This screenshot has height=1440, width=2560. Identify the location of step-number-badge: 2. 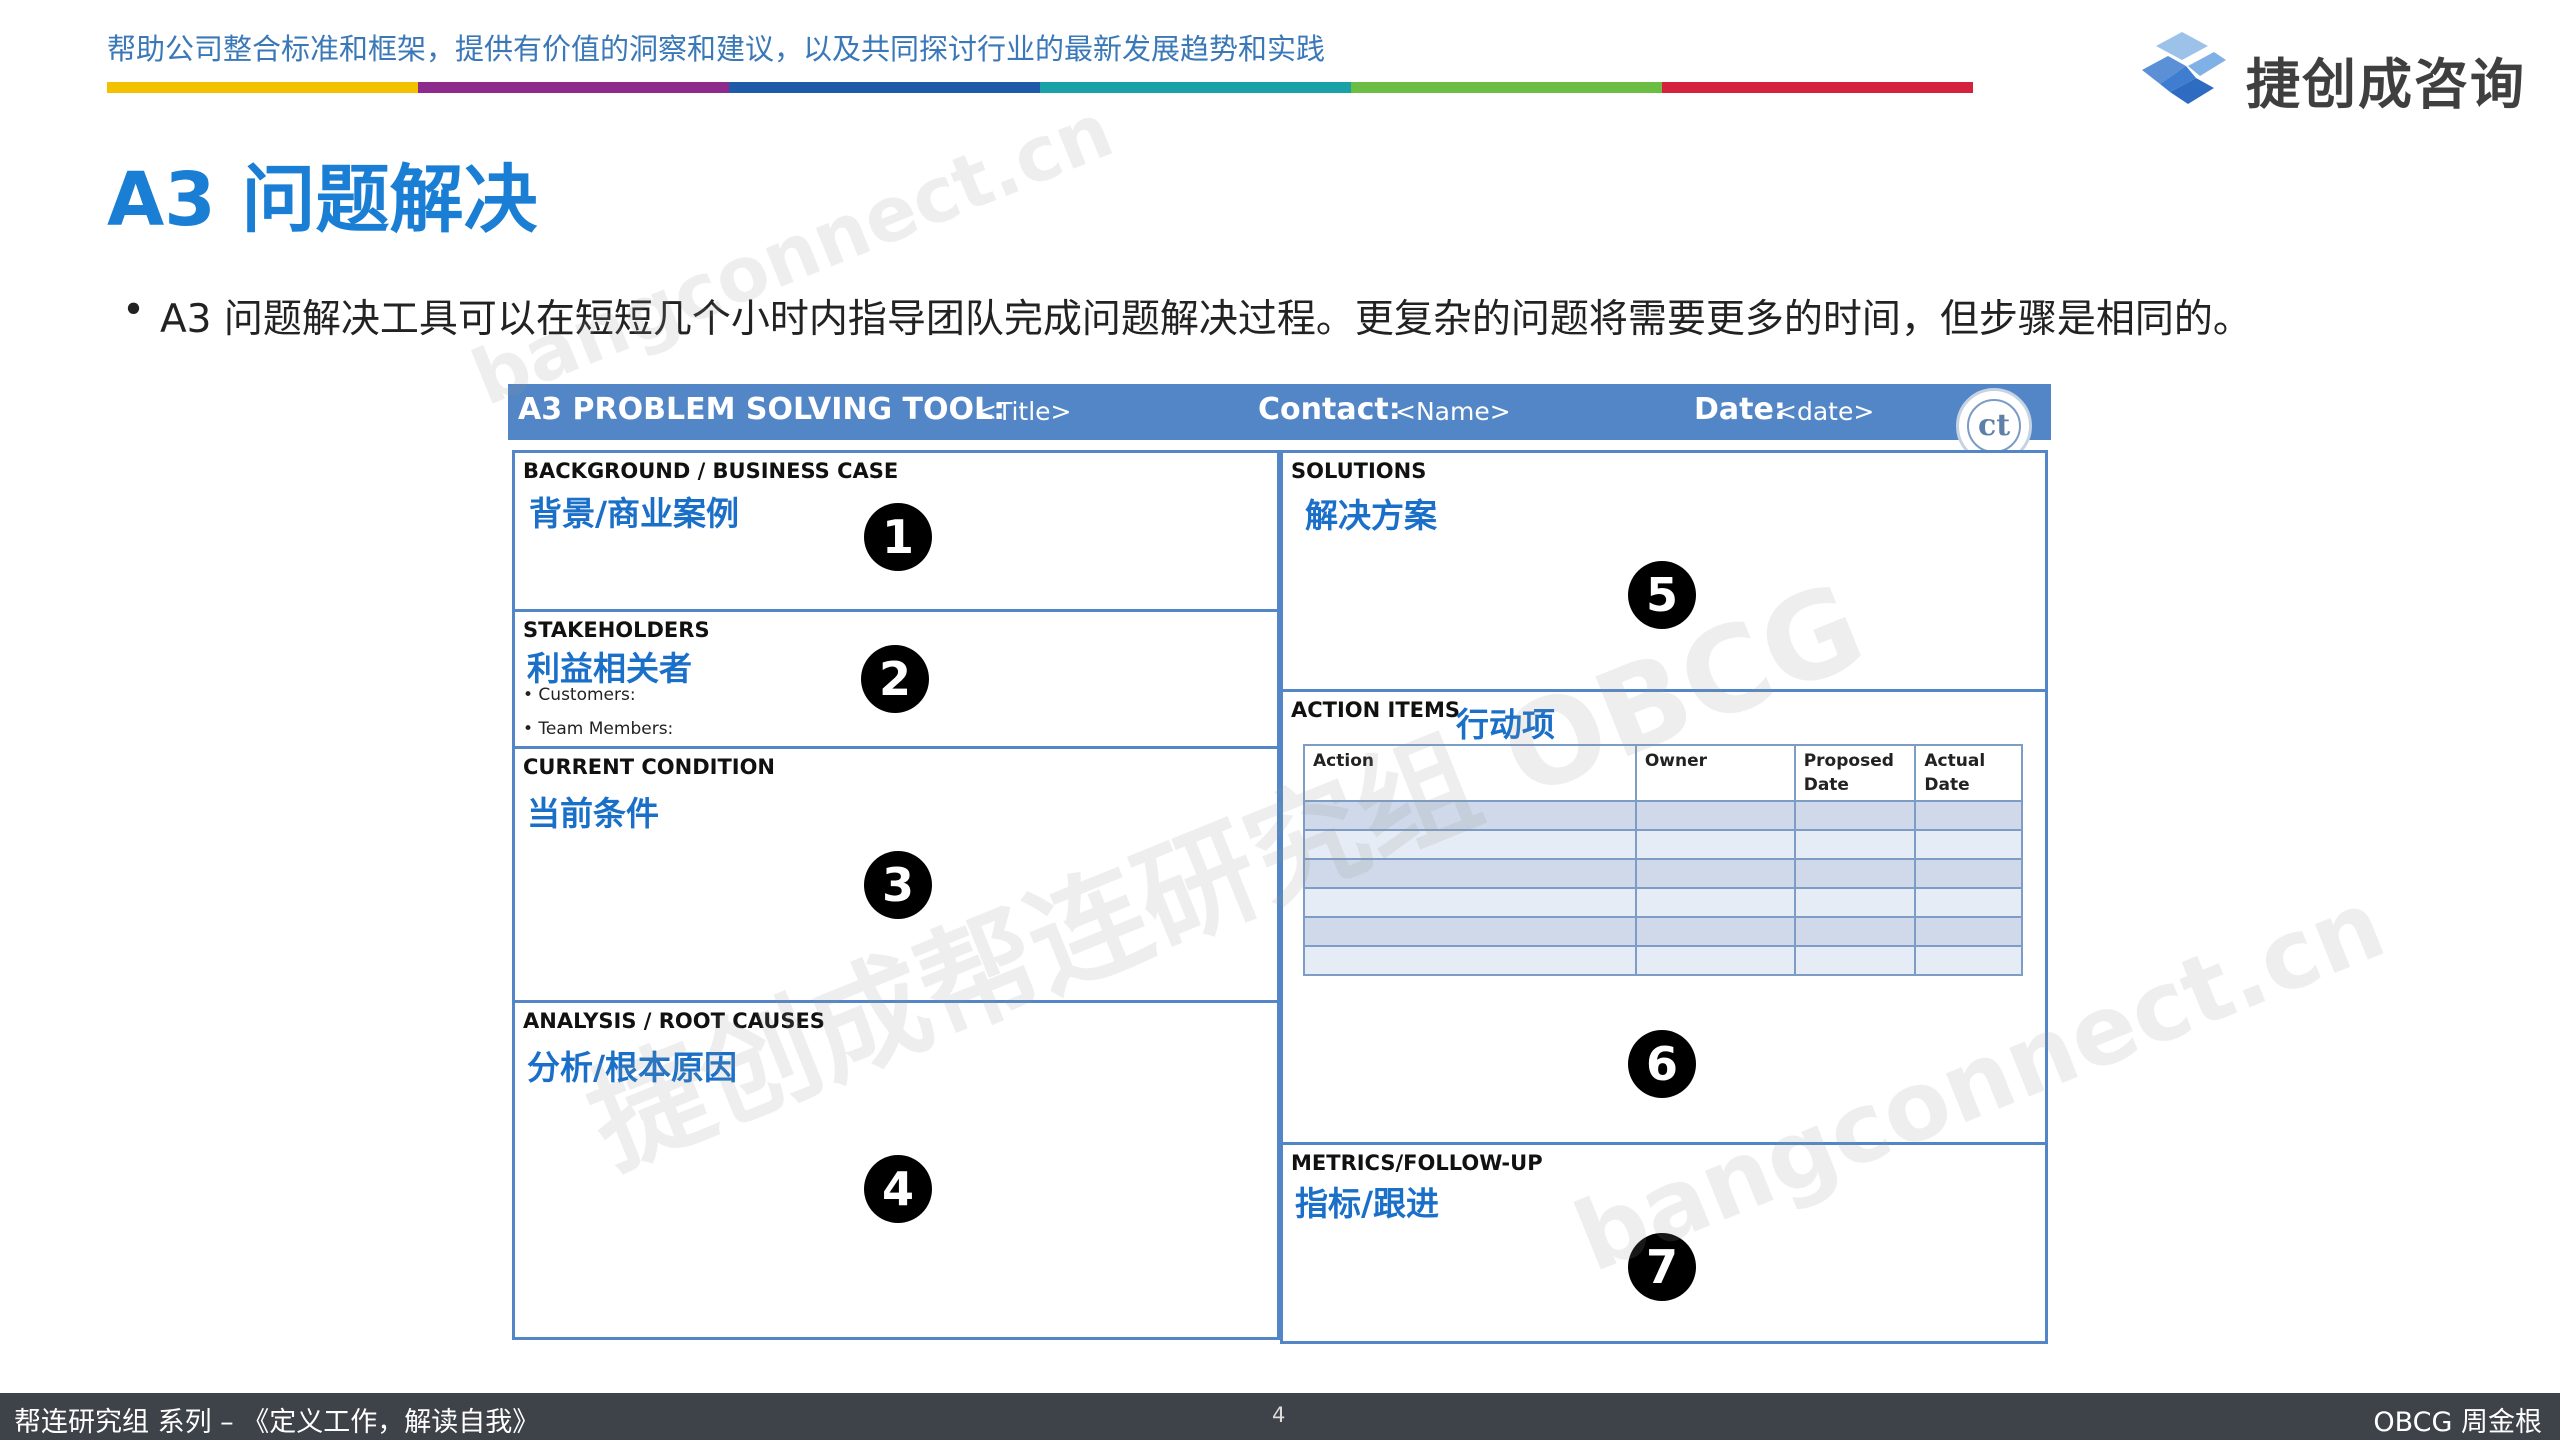
(895, 679).